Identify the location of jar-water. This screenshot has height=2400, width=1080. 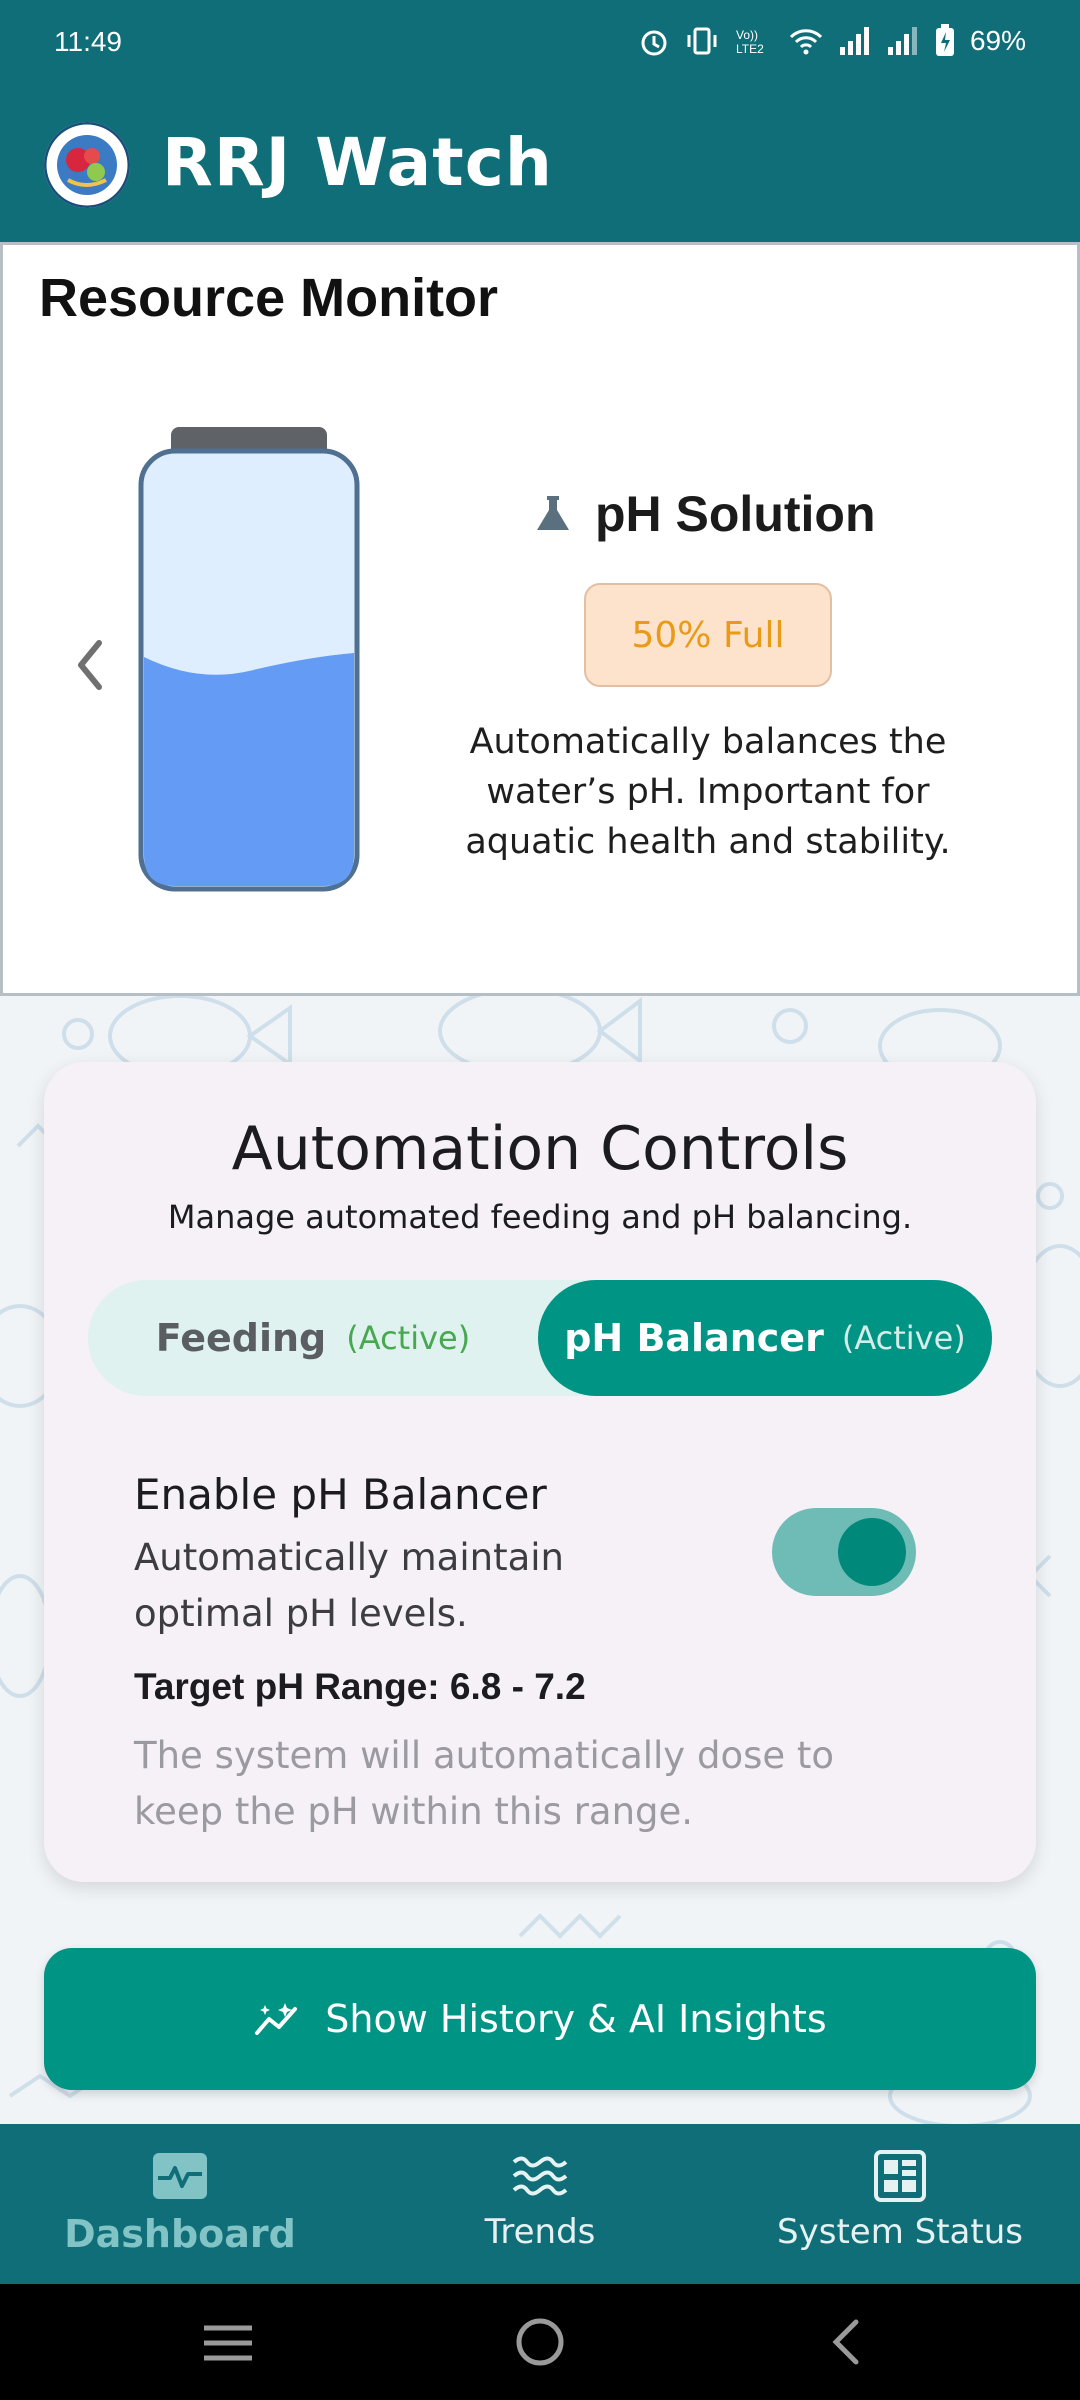
(249, 769).